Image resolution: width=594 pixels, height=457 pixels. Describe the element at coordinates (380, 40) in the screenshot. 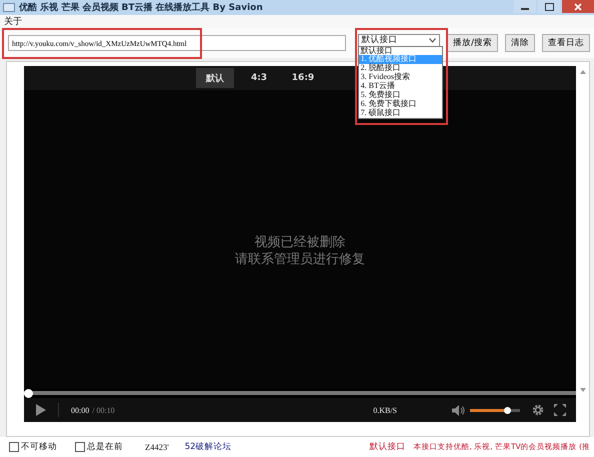

I see `dropdown-value: 默认接口` at that location.